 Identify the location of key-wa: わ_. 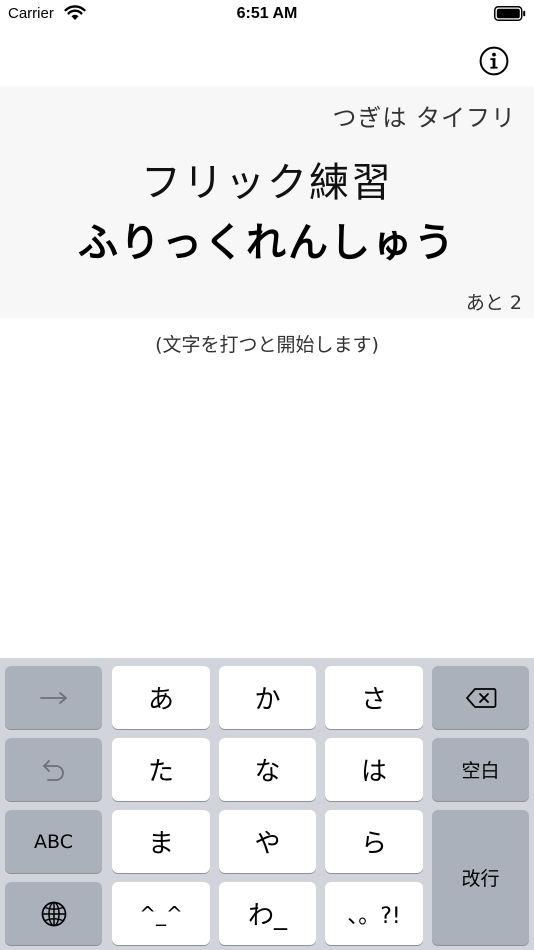
(267, 913).